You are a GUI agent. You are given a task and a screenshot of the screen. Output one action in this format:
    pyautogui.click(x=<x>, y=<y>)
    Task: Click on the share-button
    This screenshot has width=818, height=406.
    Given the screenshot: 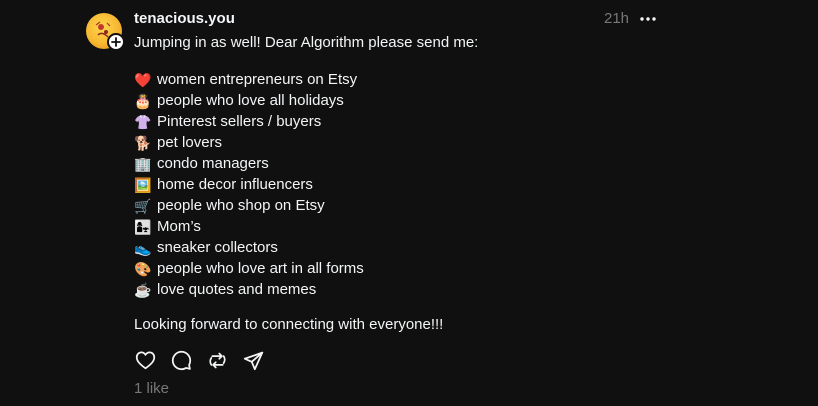 What is the action you would take?
    pyautogui.click(x=253, y=360)
    